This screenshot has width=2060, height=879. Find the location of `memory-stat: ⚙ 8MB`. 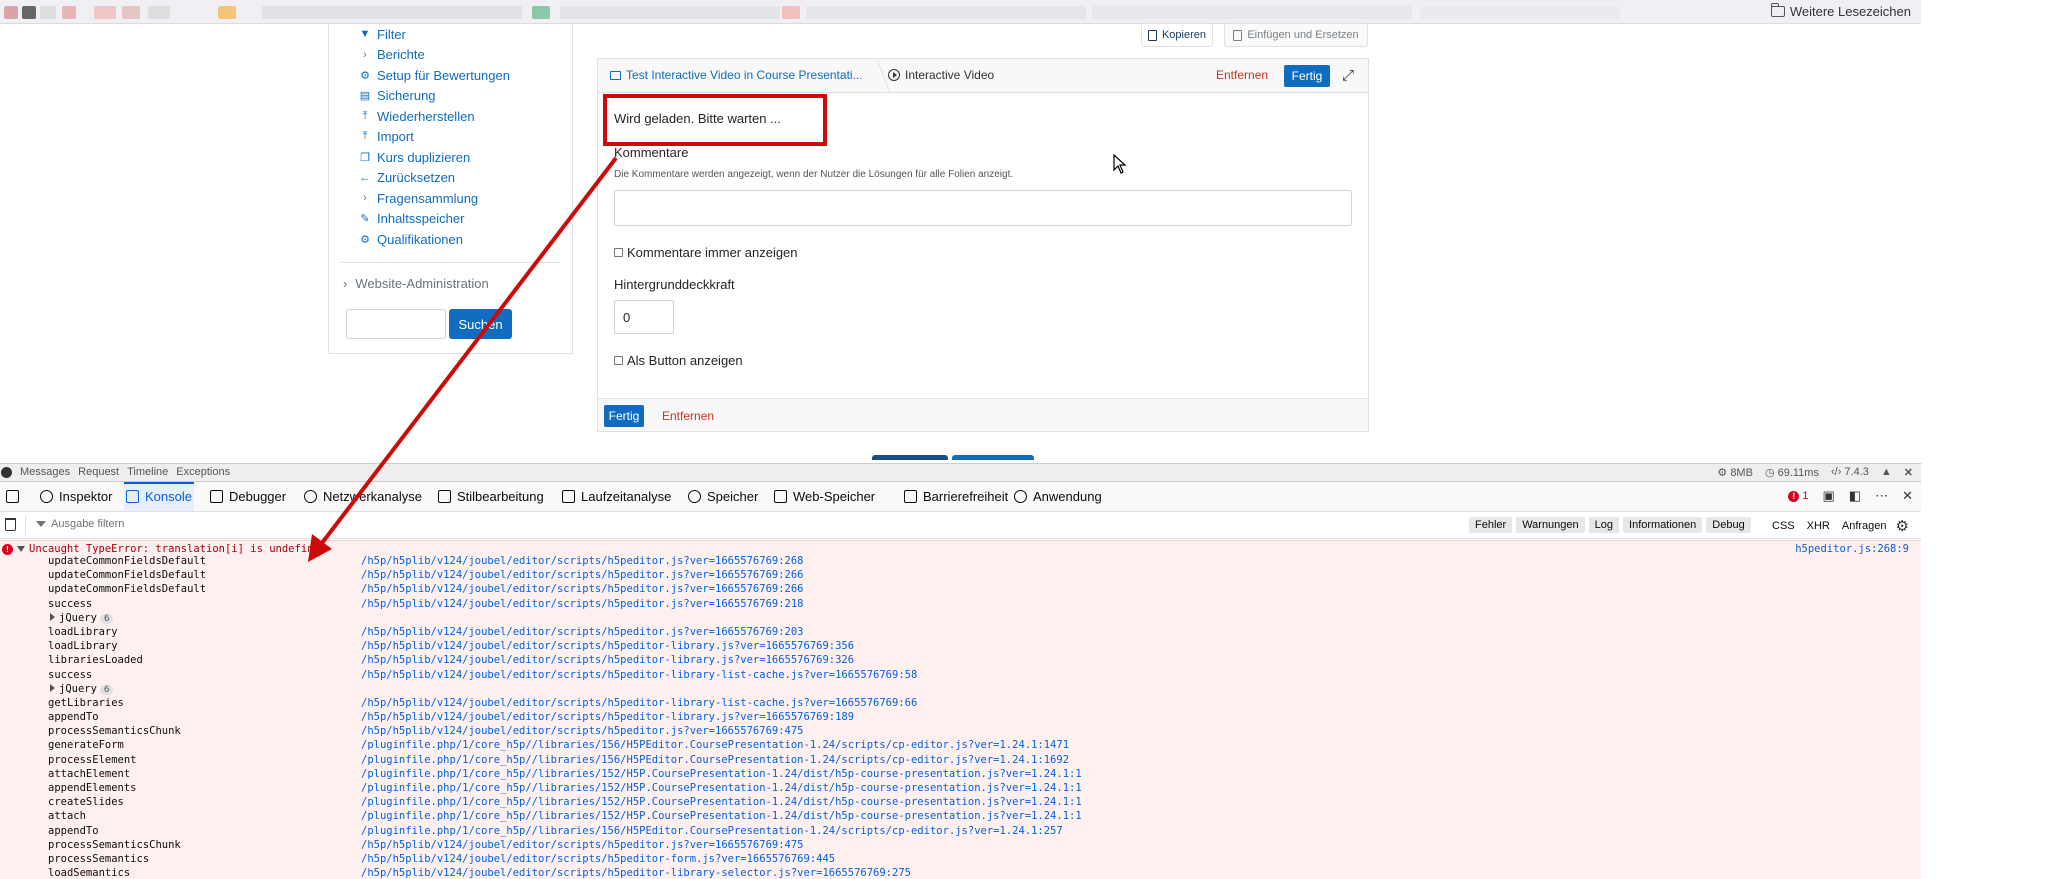

memory-stat: ⚙ 8MB is located at coordinates (1735, 472).